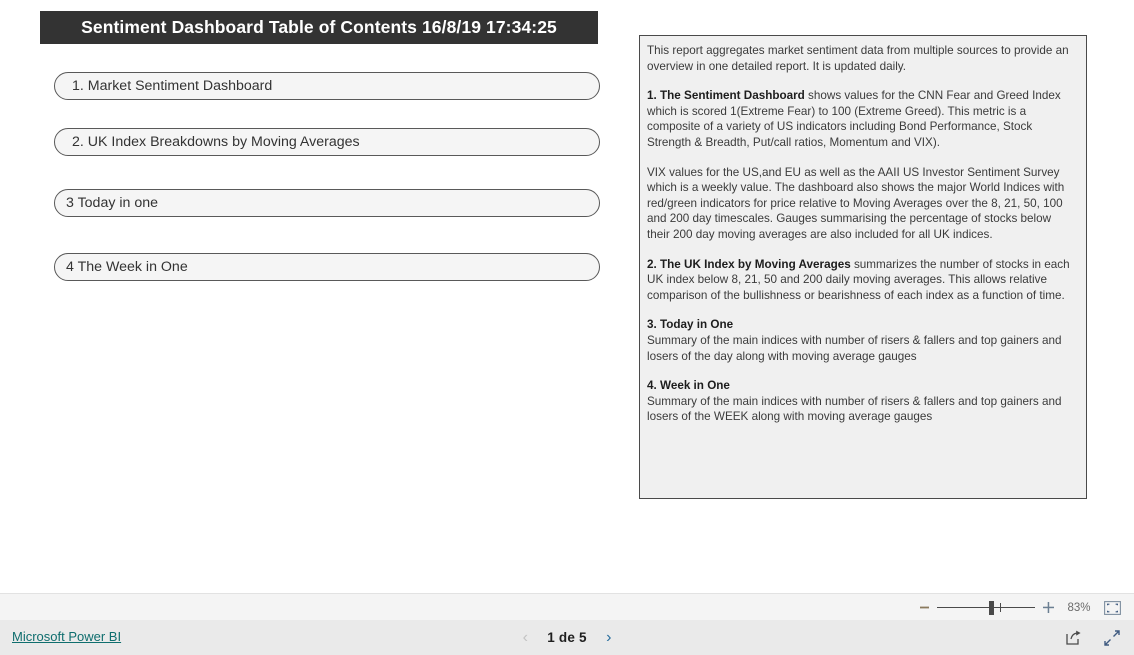  What do you see at coordinates (749, 264) in the screenshot?
I see `description-section-2-heading: 2. The UK Index by Moving Averages` at bounding box center [749, 264].